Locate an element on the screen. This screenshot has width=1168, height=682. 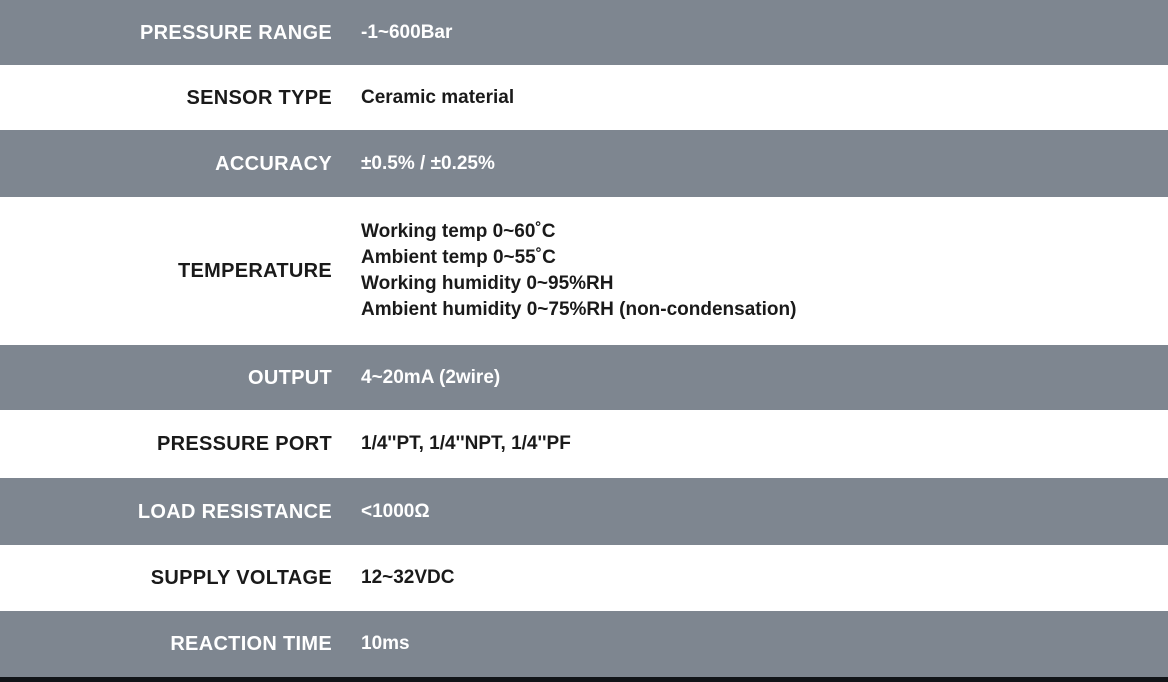
spec-row-value: 1/4''PT, 1/4''NPT, 1/4''PF is located at coordinates (466, 443).